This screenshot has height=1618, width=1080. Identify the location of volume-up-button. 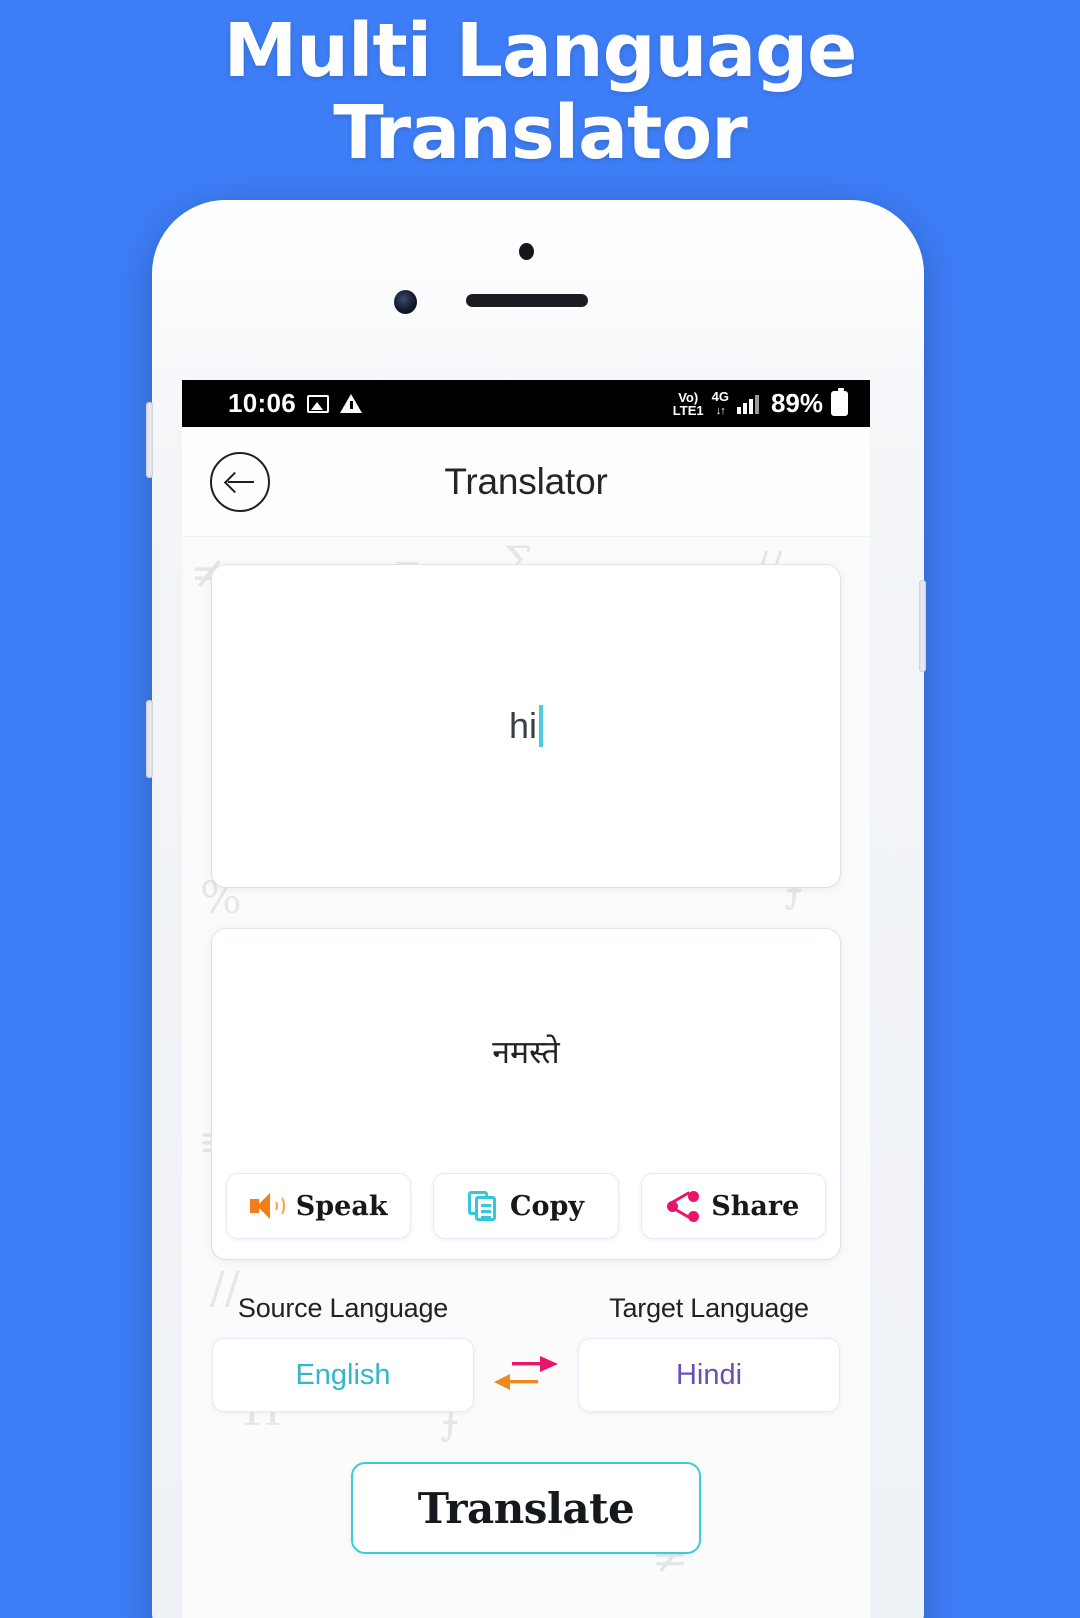
(149, 440).